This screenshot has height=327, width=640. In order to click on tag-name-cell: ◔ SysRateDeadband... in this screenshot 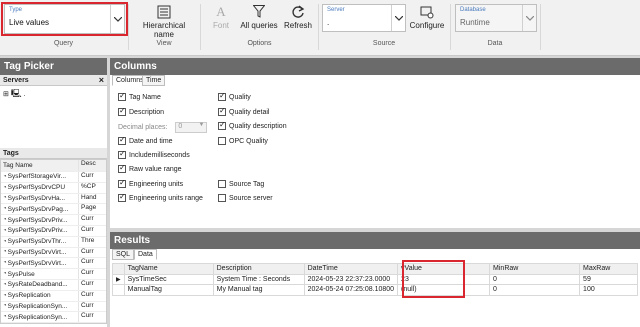, I will do `click(39, 285)`.